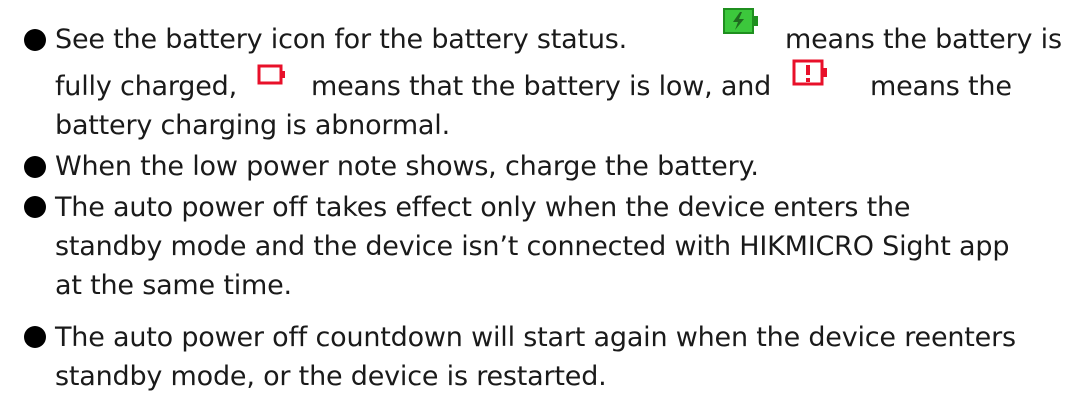 This screenshot has width=1074, height=407. I want to click on text-line: means the, so click(941, 86).